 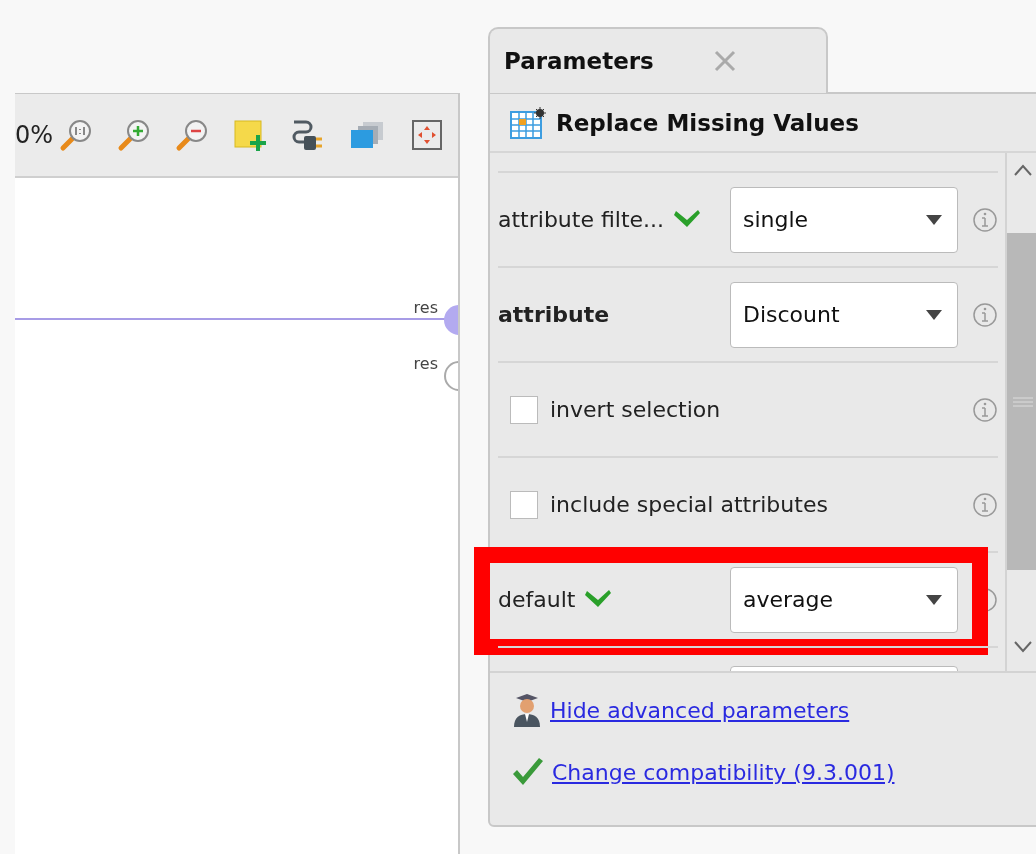 I want to click on link: Change compatibility (9.3.001), so click(x=723, y=772).